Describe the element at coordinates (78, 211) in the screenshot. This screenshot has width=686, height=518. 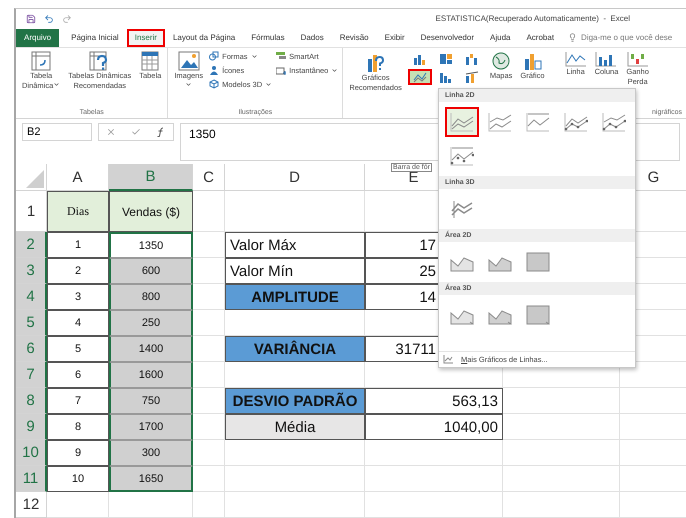
I see `table-cell: Dias` at that location.